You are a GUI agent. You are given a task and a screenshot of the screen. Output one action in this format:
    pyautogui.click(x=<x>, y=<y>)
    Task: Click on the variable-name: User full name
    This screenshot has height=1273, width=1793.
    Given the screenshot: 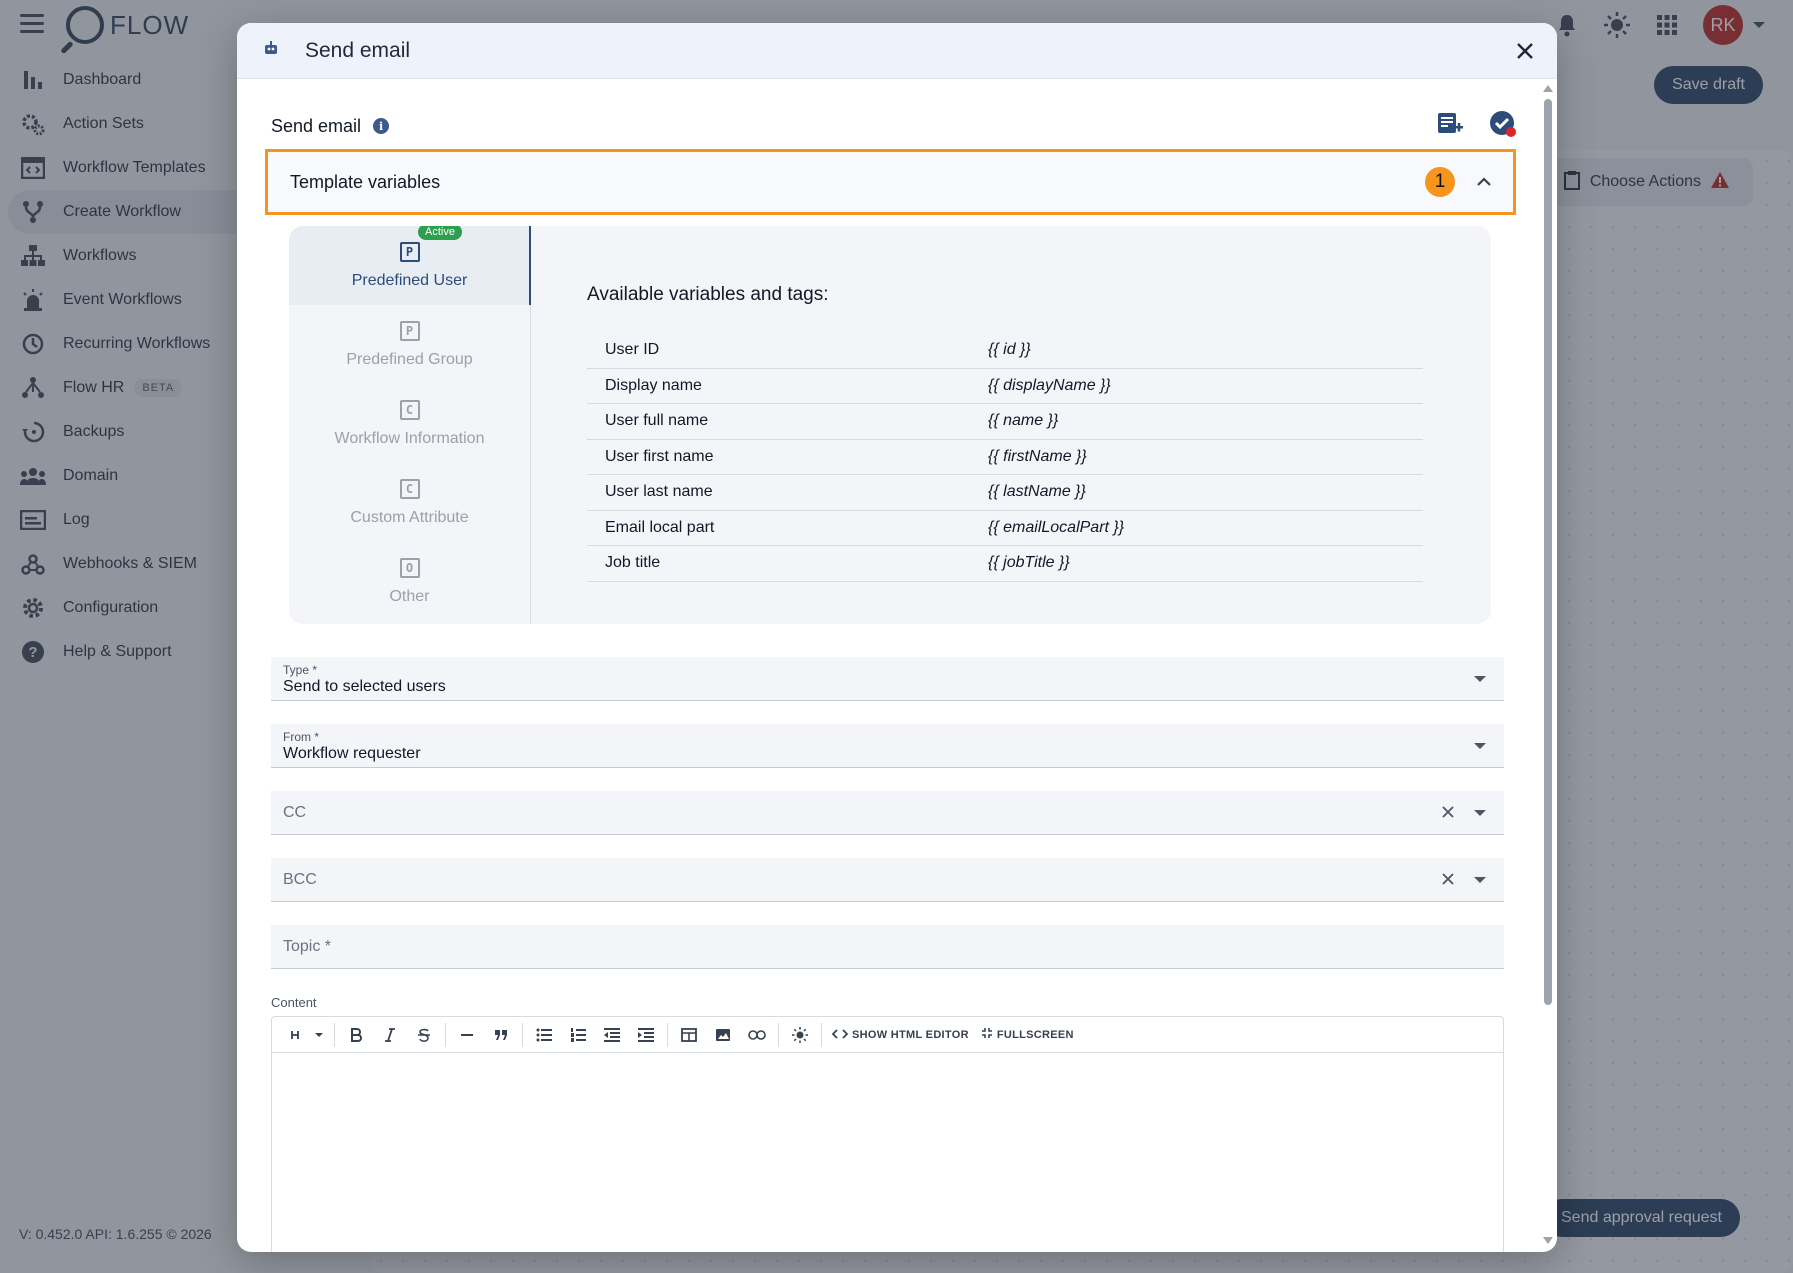 What is the action you would take?
    pyautogui.click(x=657, y=421)
    